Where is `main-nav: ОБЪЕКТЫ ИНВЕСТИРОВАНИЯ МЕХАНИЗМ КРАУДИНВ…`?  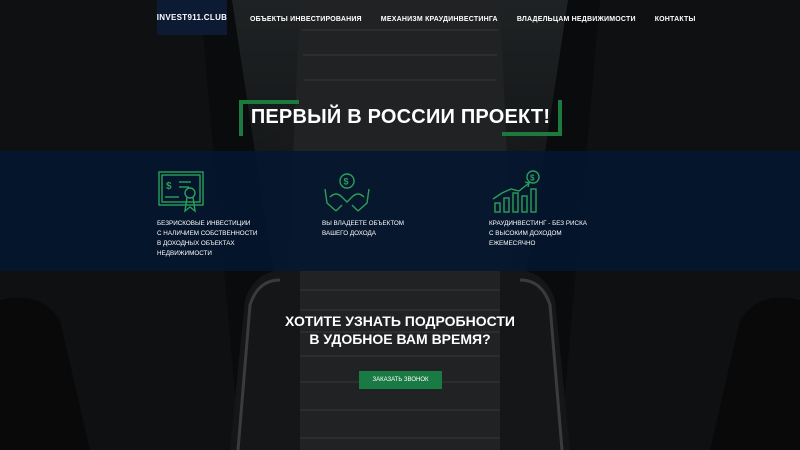
main-nav: ОБЪЕКТЫ ИНВЕСТИРОВАНИЯ МЕХАНИЗМ КРАУДИНВ… is located at coordinates (482, 19).